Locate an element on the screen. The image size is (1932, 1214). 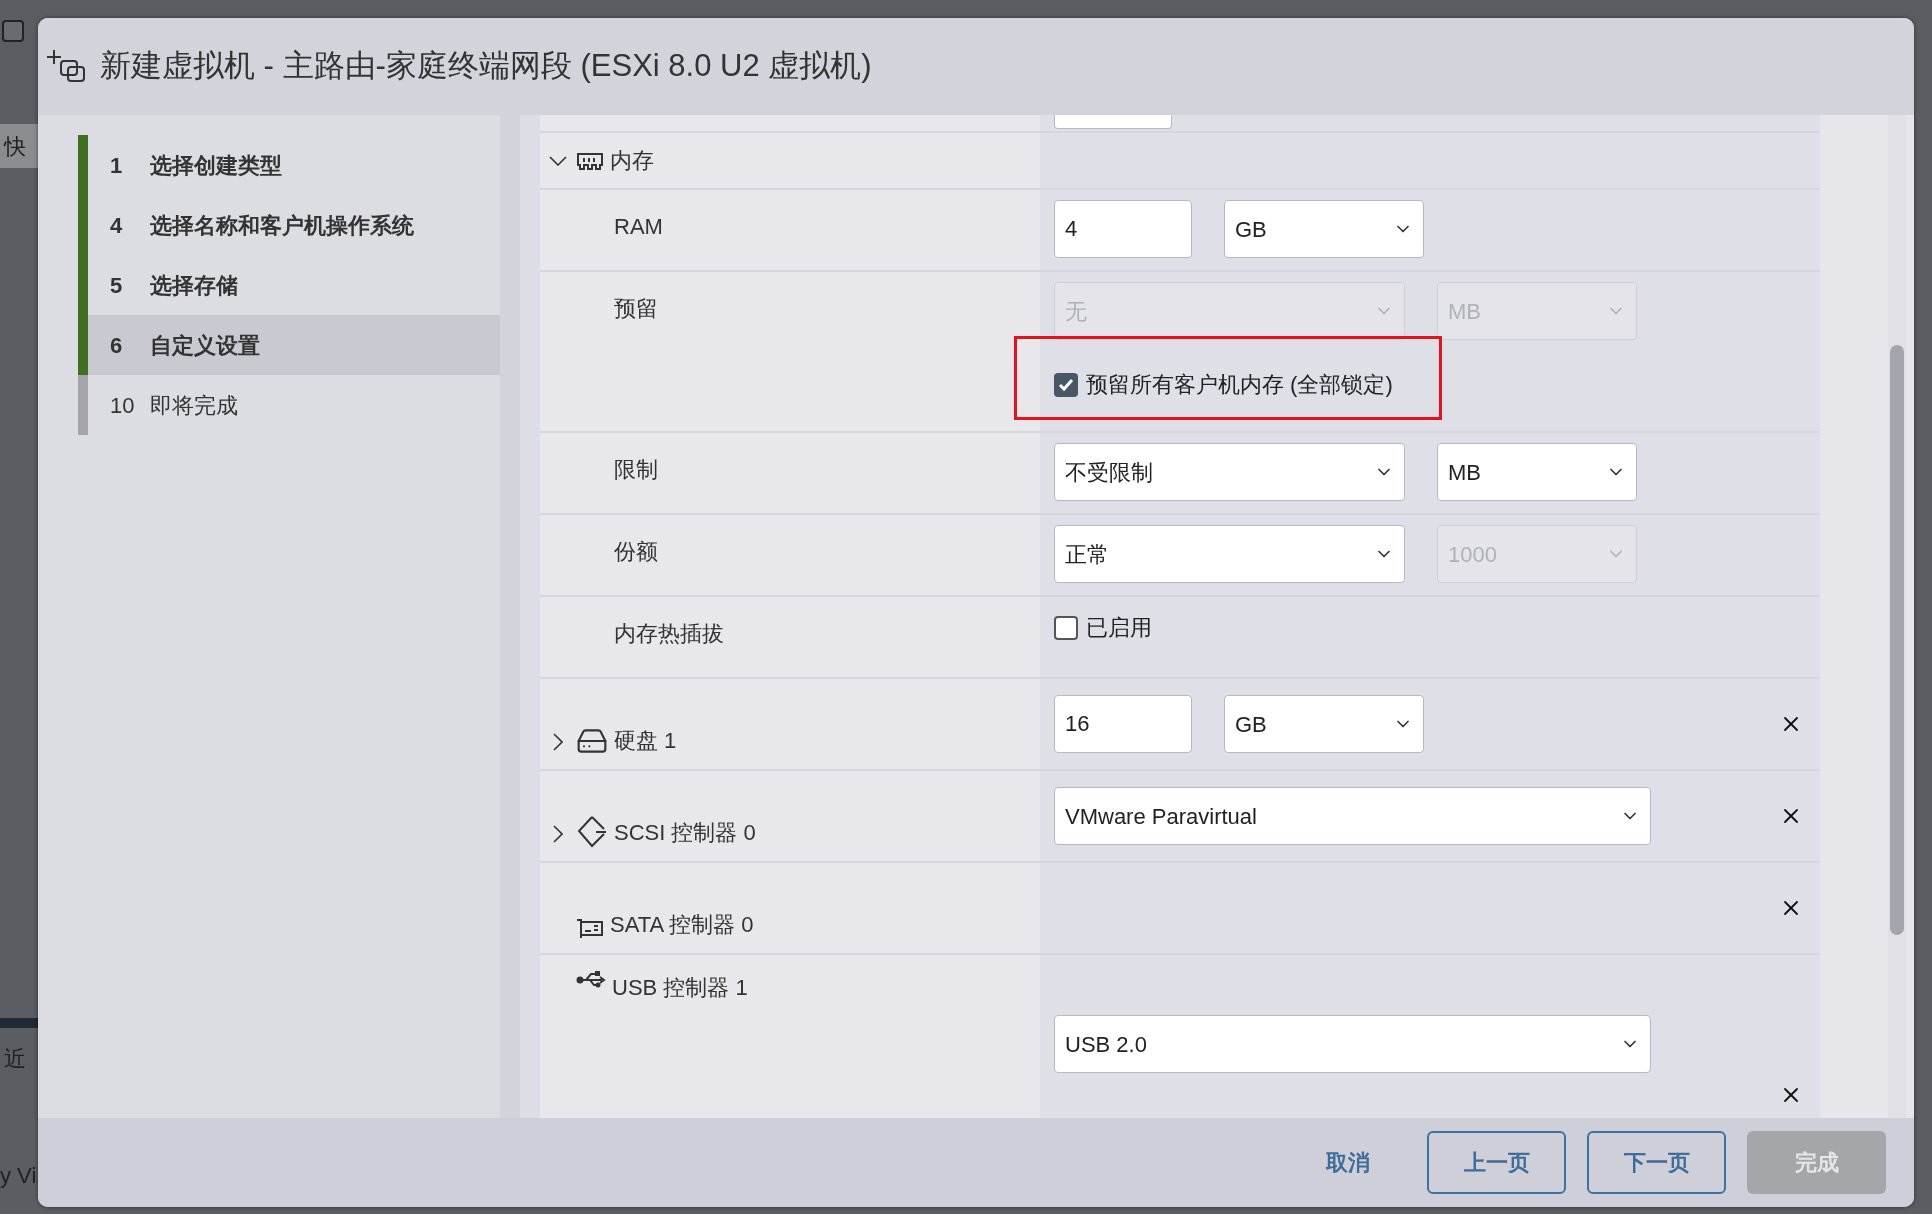
checkbox-label: 预留所有客户机内存 (全部锁定) is located at coordinates (1239, 385).